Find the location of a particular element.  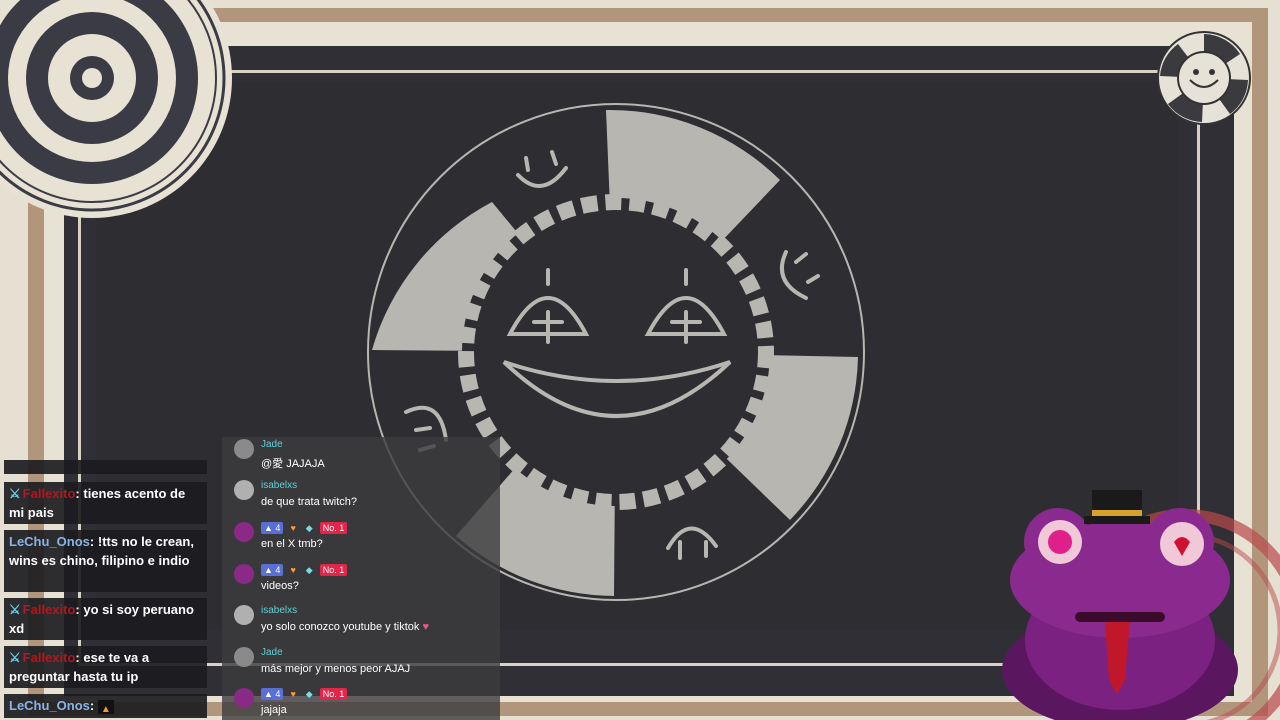

poker-chip-small-icon is located at coordinates (1204, 78).